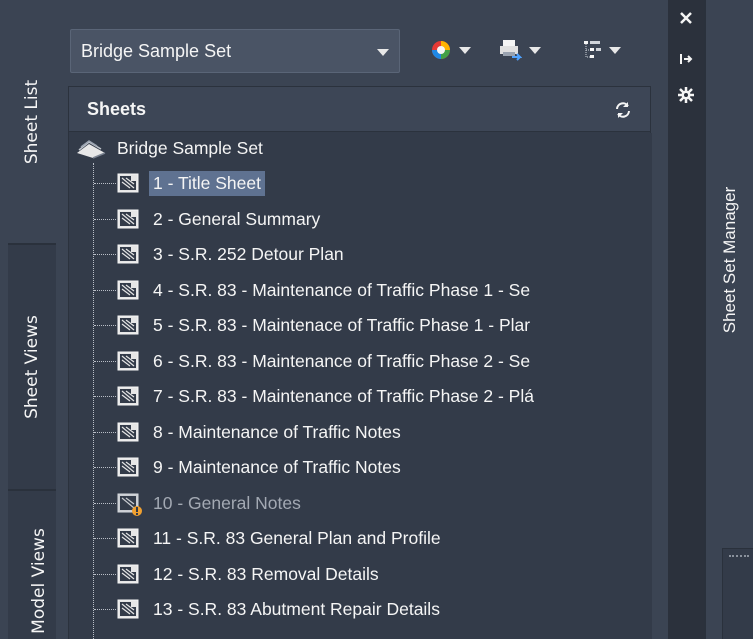  Describe the element at coordinates (441, 50) in the screenshot. I see `color-wheel-icon` at that location.